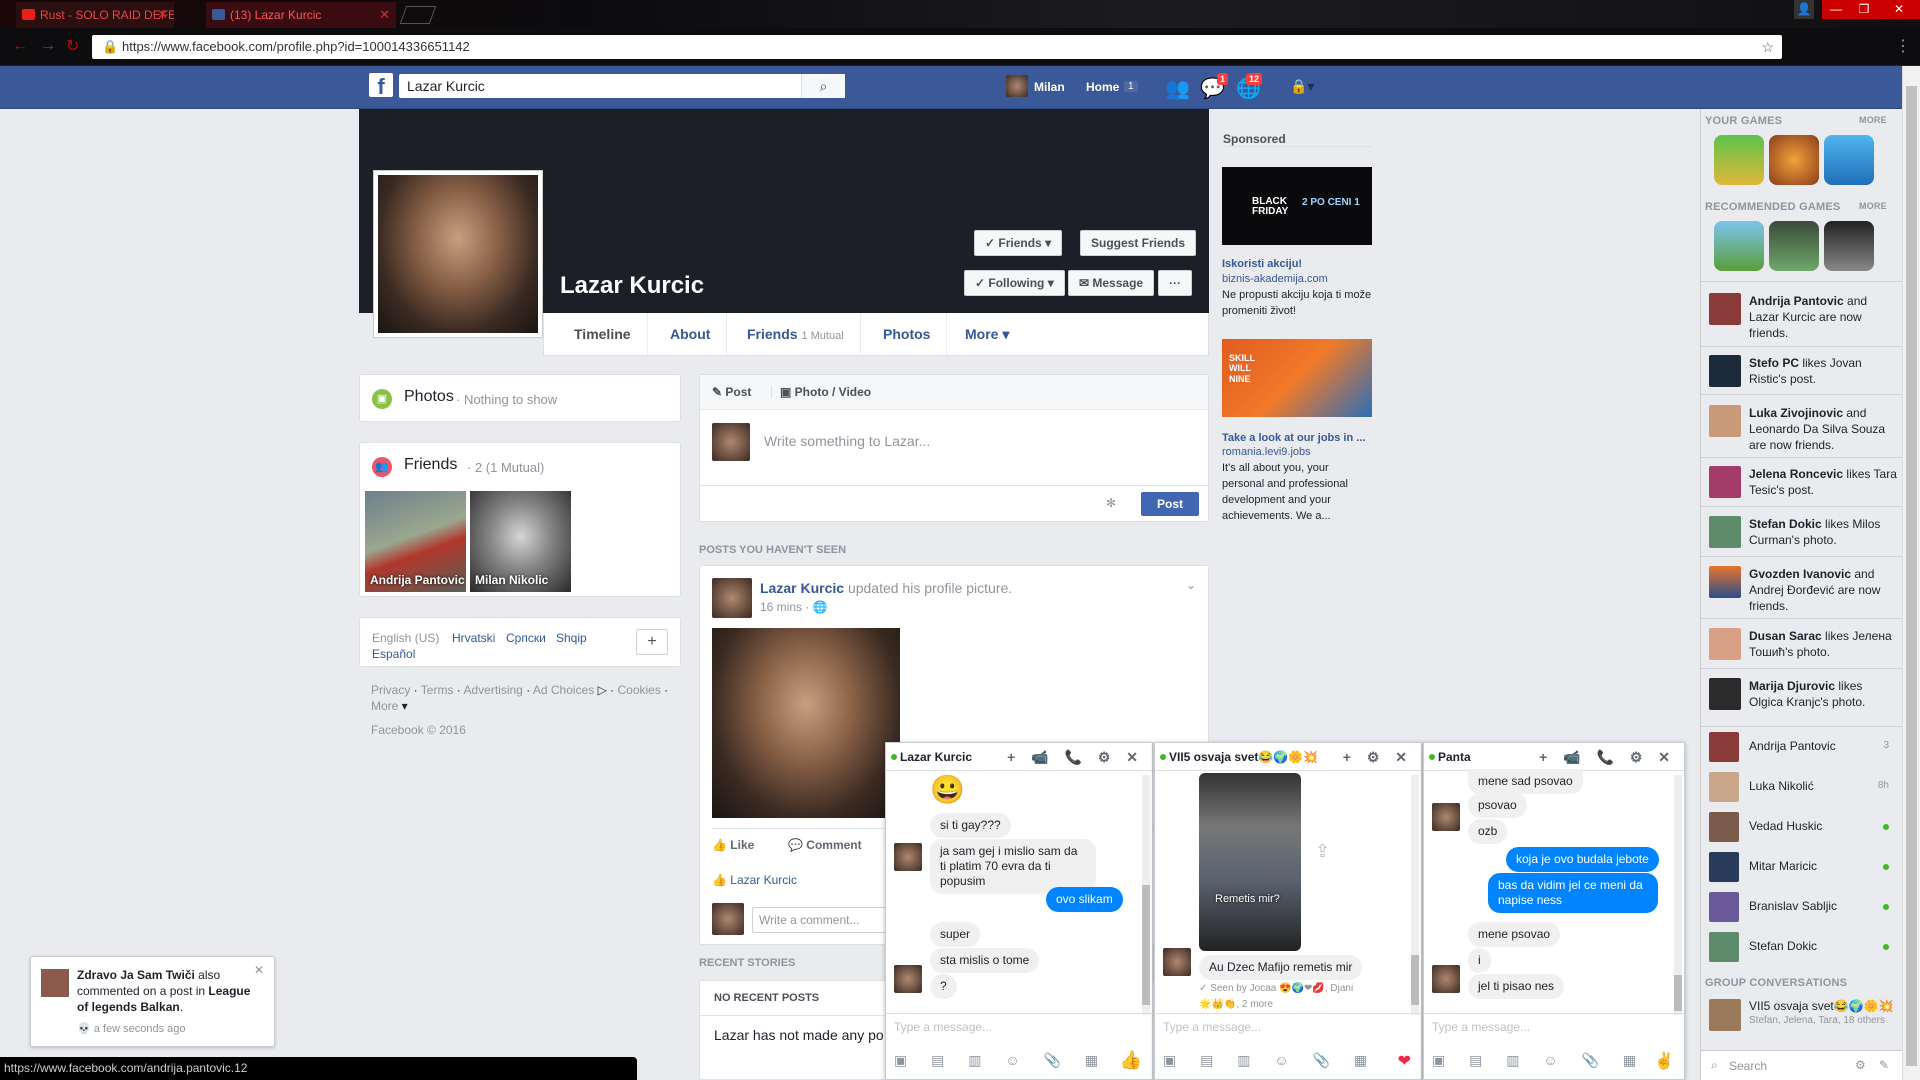 The height and width of the screenshot is (1080, 1920). I want to click on like-button: 👍 Like, so click(733, 845).